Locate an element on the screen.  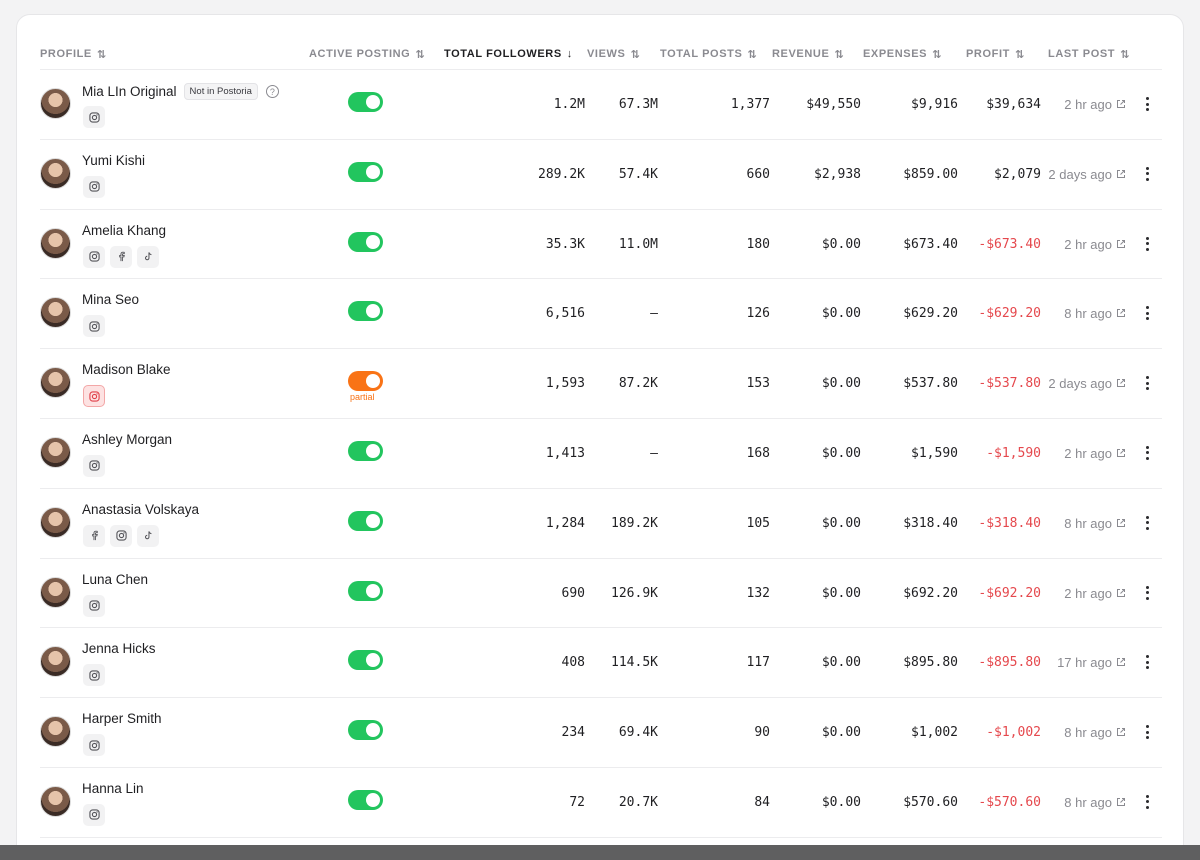
profile-name: Amelia Khang is located at coordinates (124, 230).